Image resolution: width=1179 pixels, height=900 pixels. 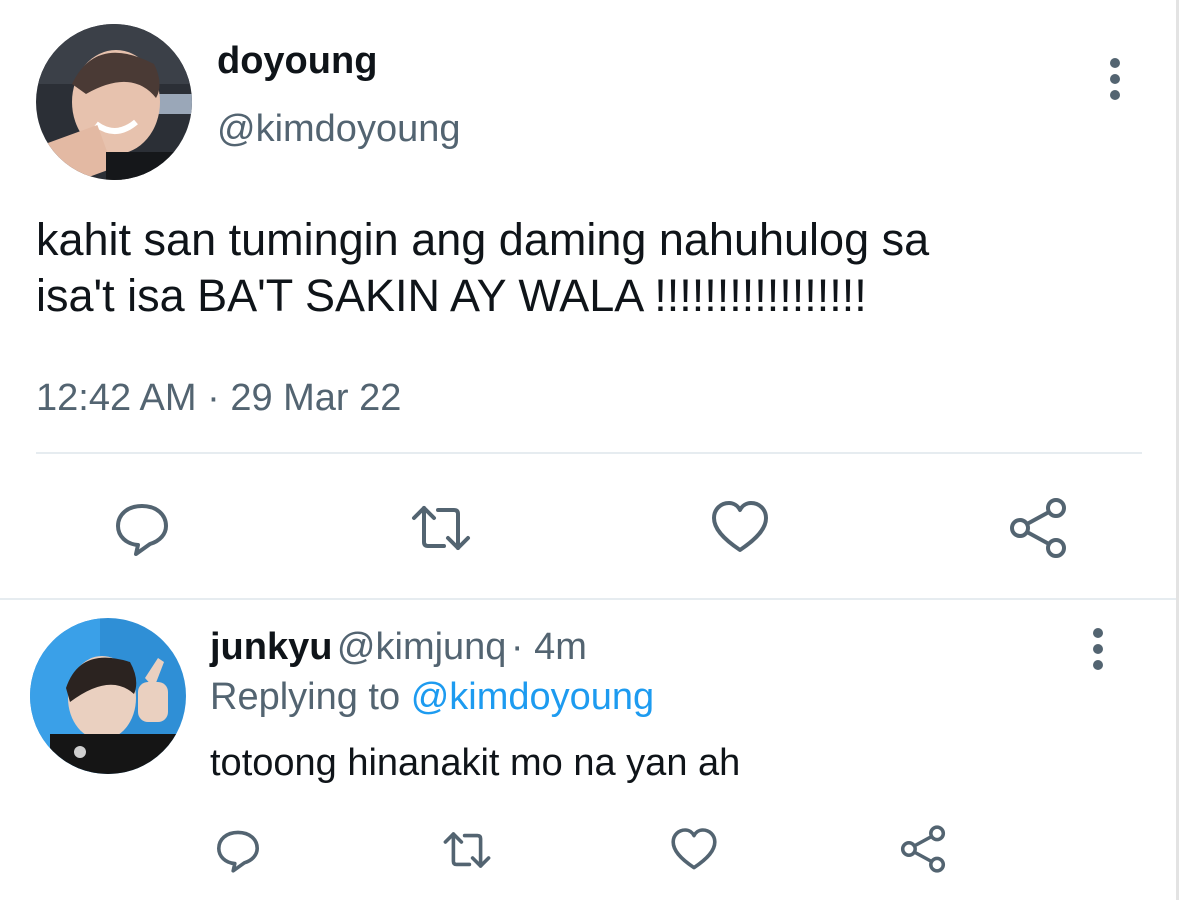 I want to click on section-divider, so click(x=589, y=599).